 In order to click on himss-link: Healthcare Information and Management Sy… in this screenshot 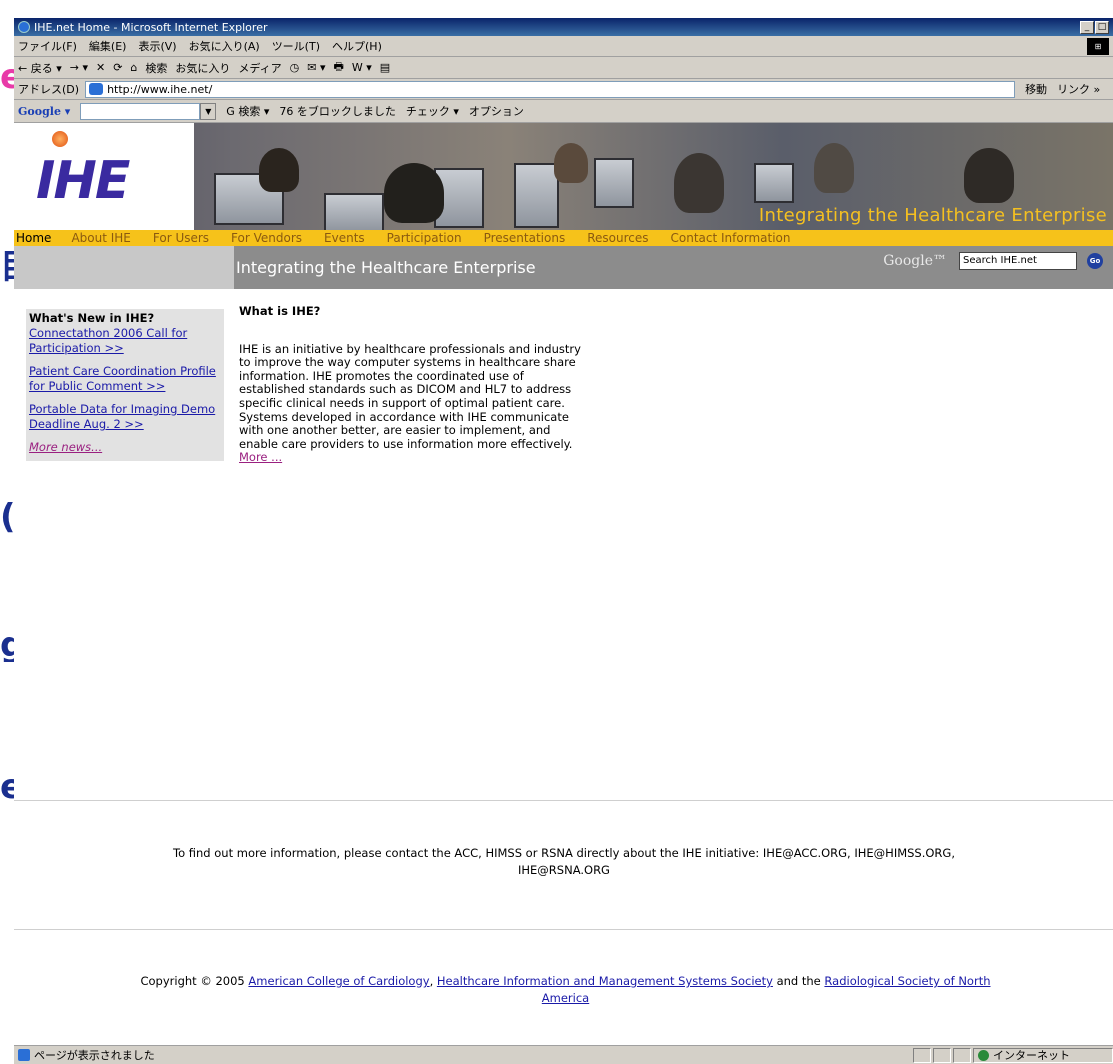, I will do `click(605, 981)`.